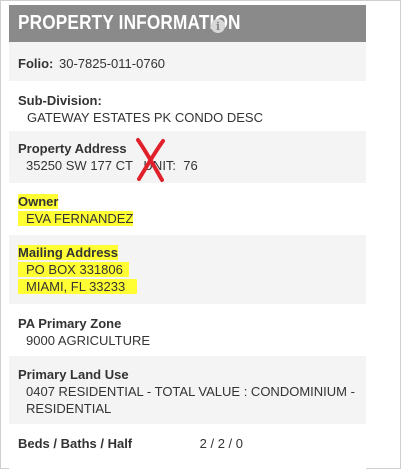 This screenshot has width=401, height=475. What do you see at coordinates (60, 100) in the screenshot?
I see `subdivision-label: Sub-Division:` at bounding box center [60, 100].